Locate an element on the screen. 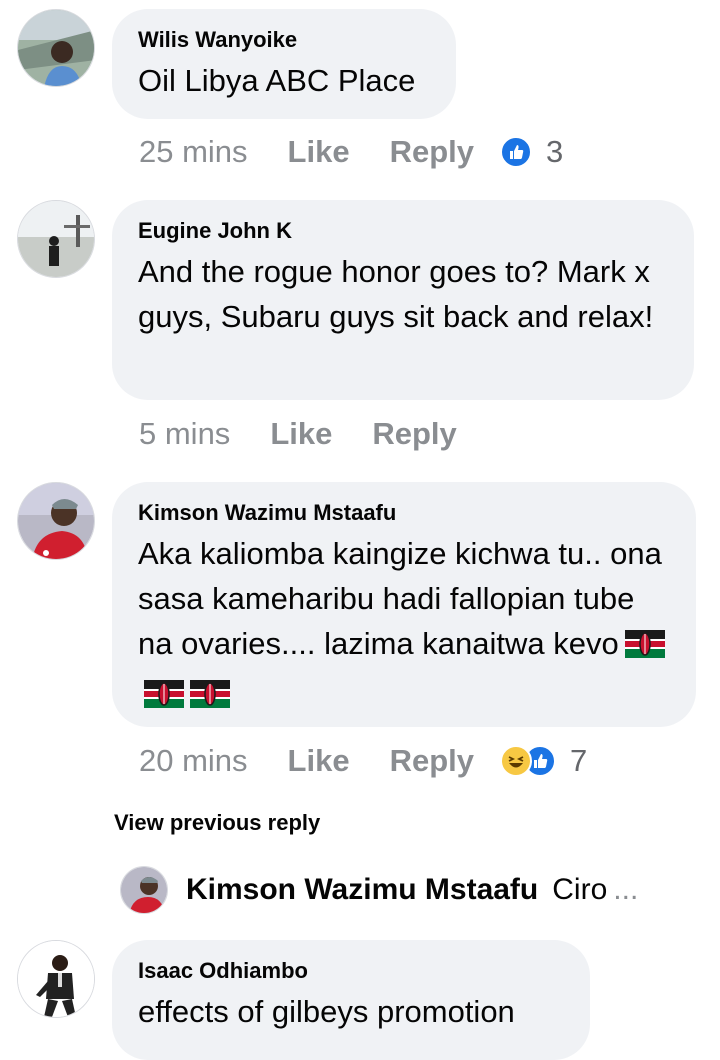 The width and height of the screenshot is (720, 1060). reaction-count: 3 is located at coordinates (555, 151).